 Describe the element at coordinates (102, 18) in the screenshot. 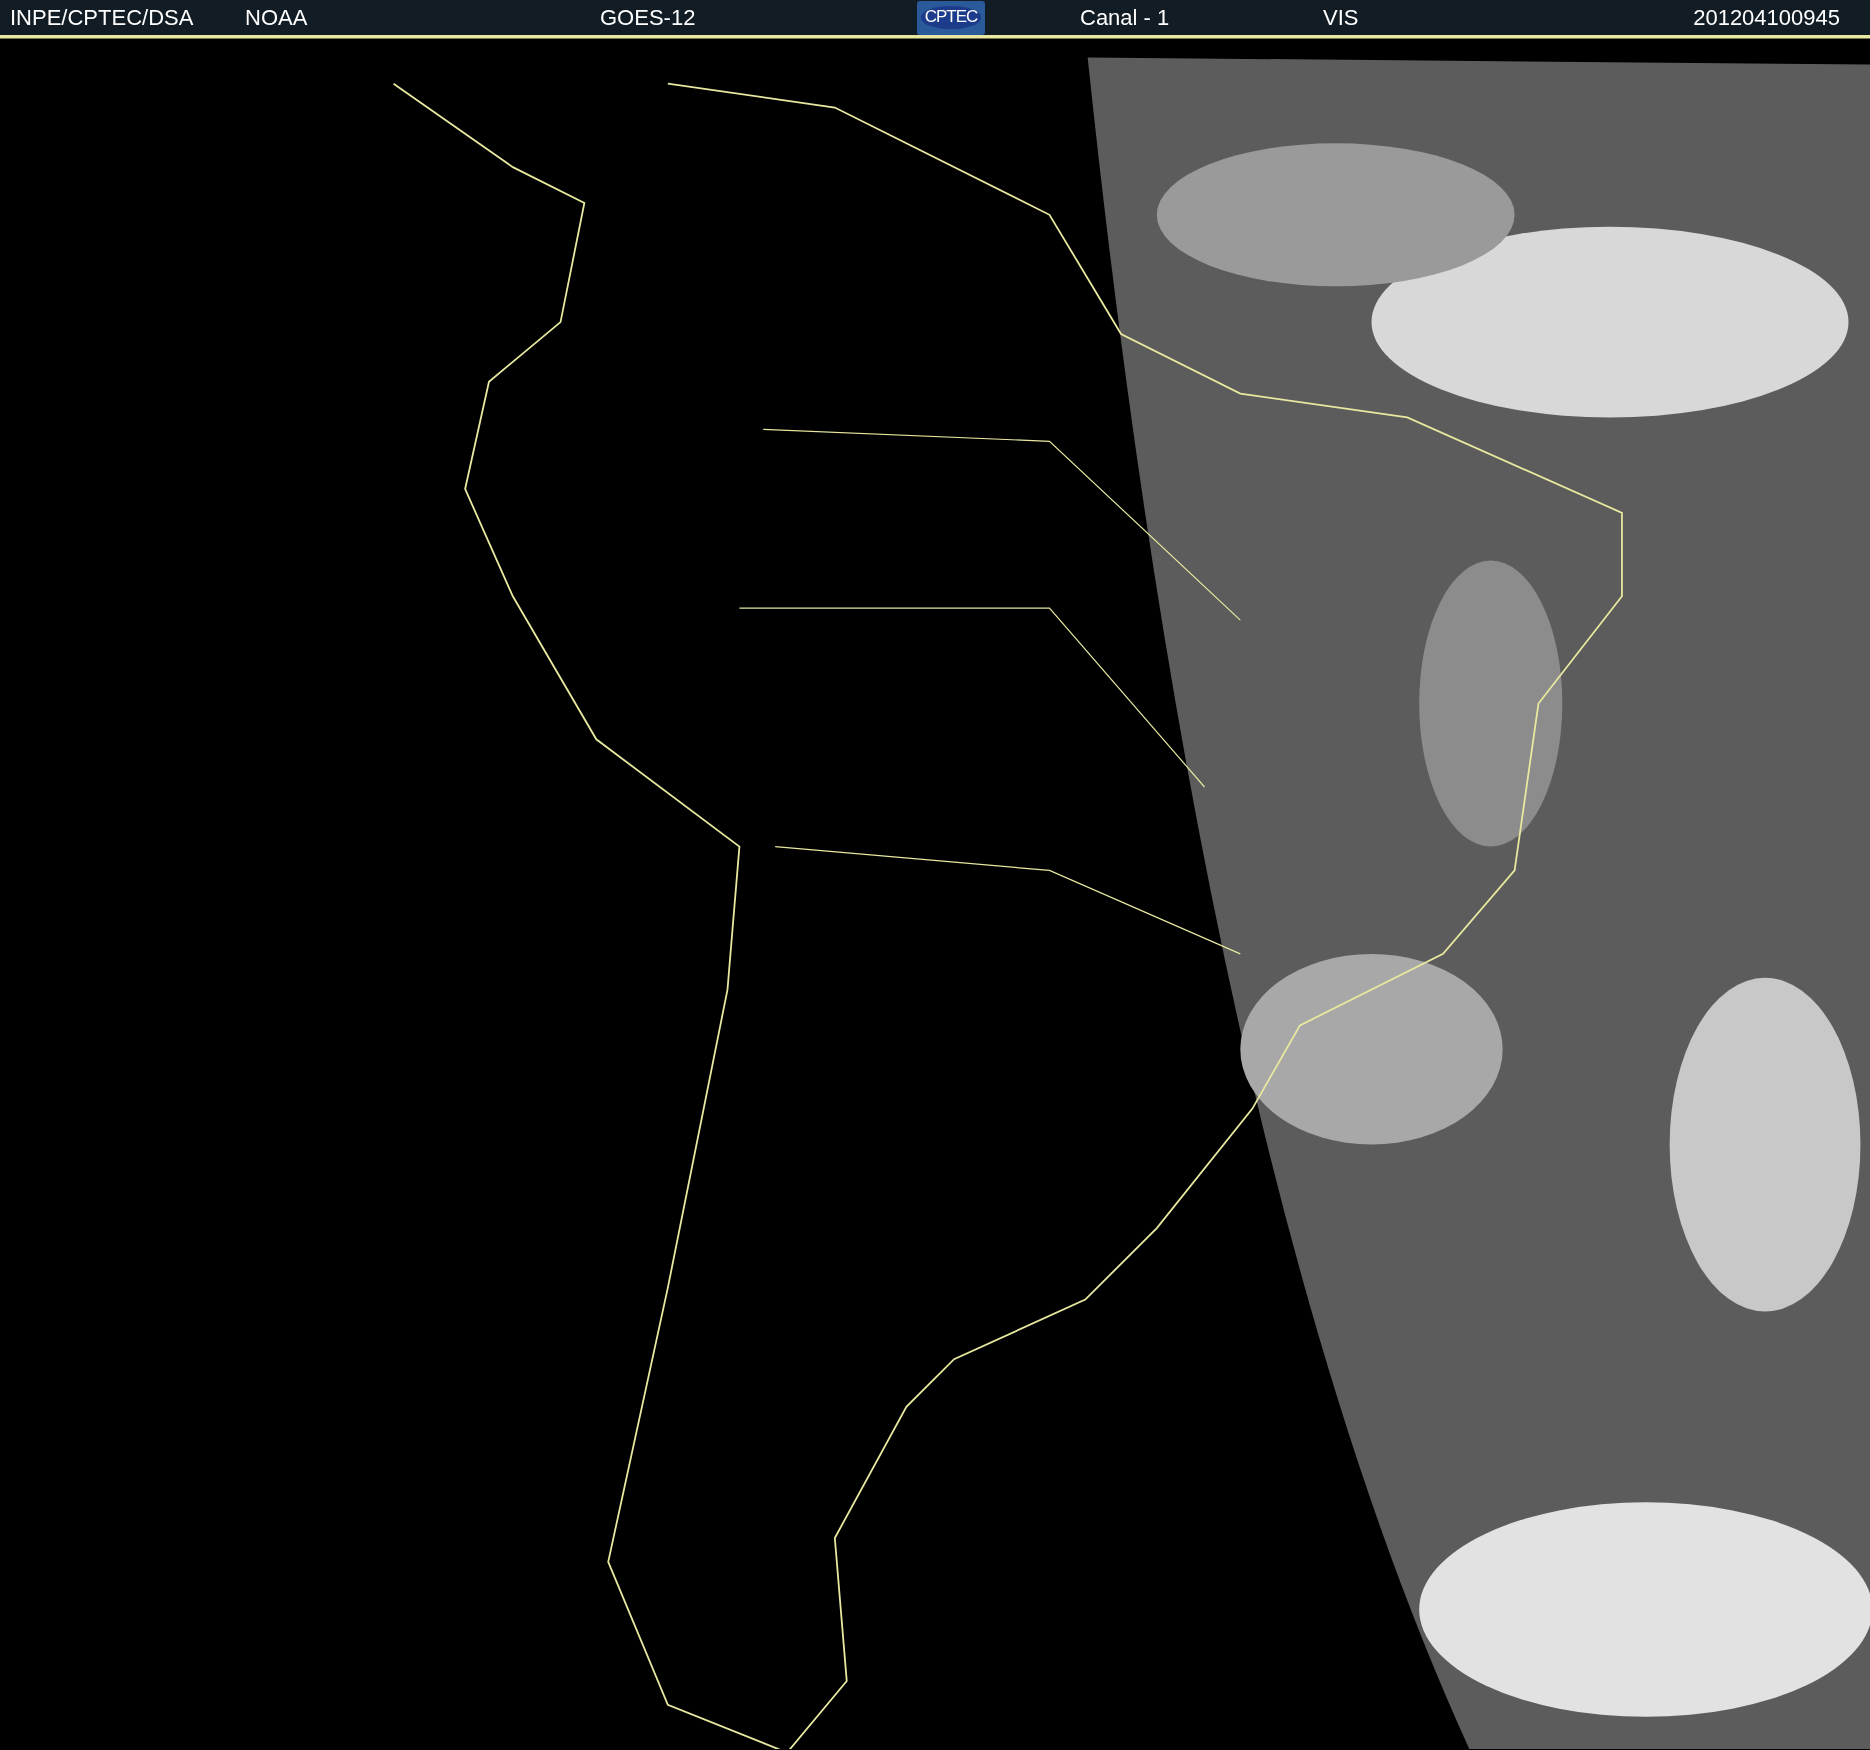

I see `source-label: INPE/CPTEC/DSA` at that location.